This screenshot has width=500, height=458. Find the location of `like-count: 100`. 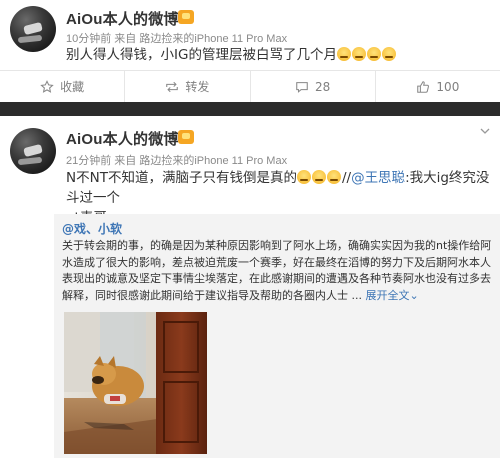

like-count: 100 is located at coordinates (448, 86).